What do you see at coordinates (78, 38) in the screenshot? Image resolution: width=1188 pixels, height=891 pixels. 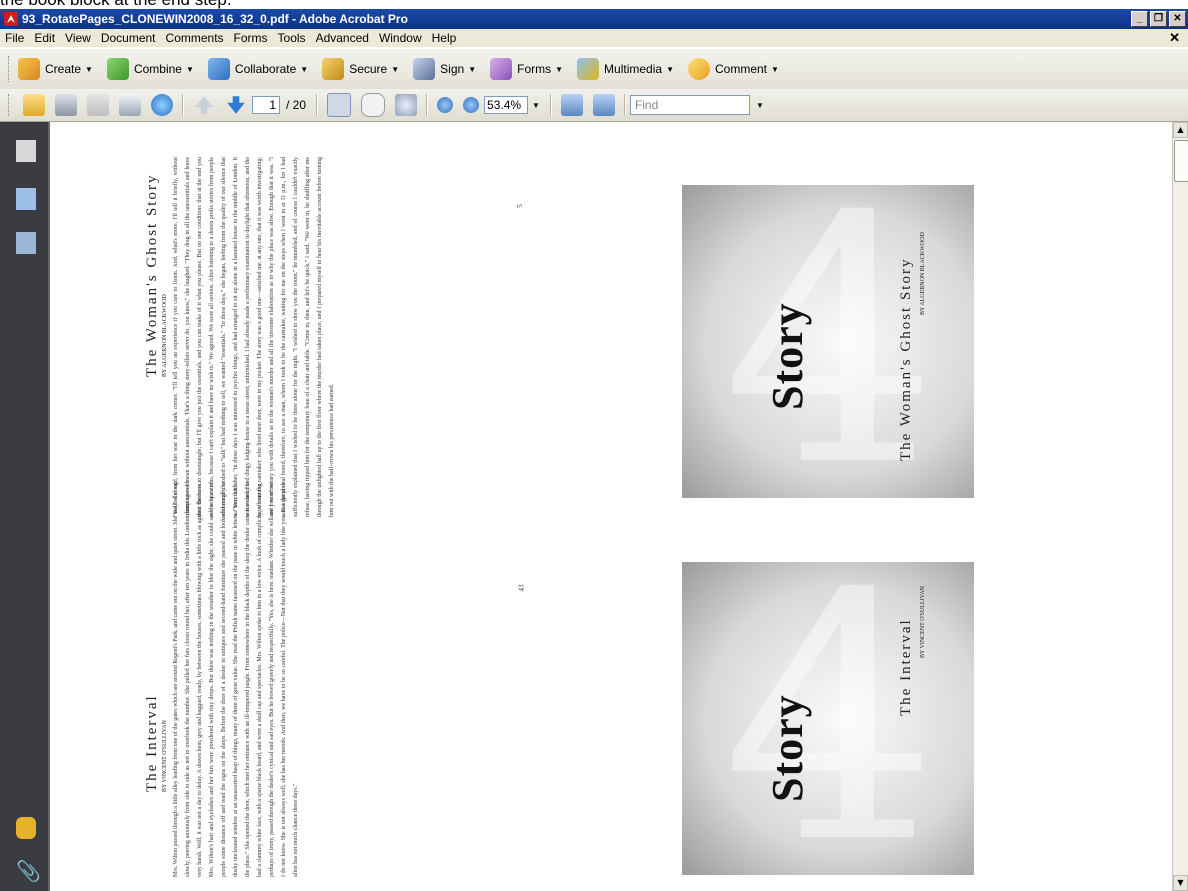 I see `menu-view: View` at bounding box center [78, 38].